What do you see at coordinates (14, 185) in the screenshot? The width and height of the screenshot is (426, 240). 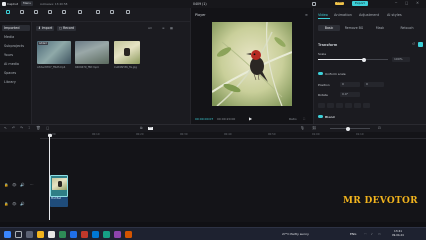 I see `track-visibility-icon: 👁` at bounding box center [14, 185].